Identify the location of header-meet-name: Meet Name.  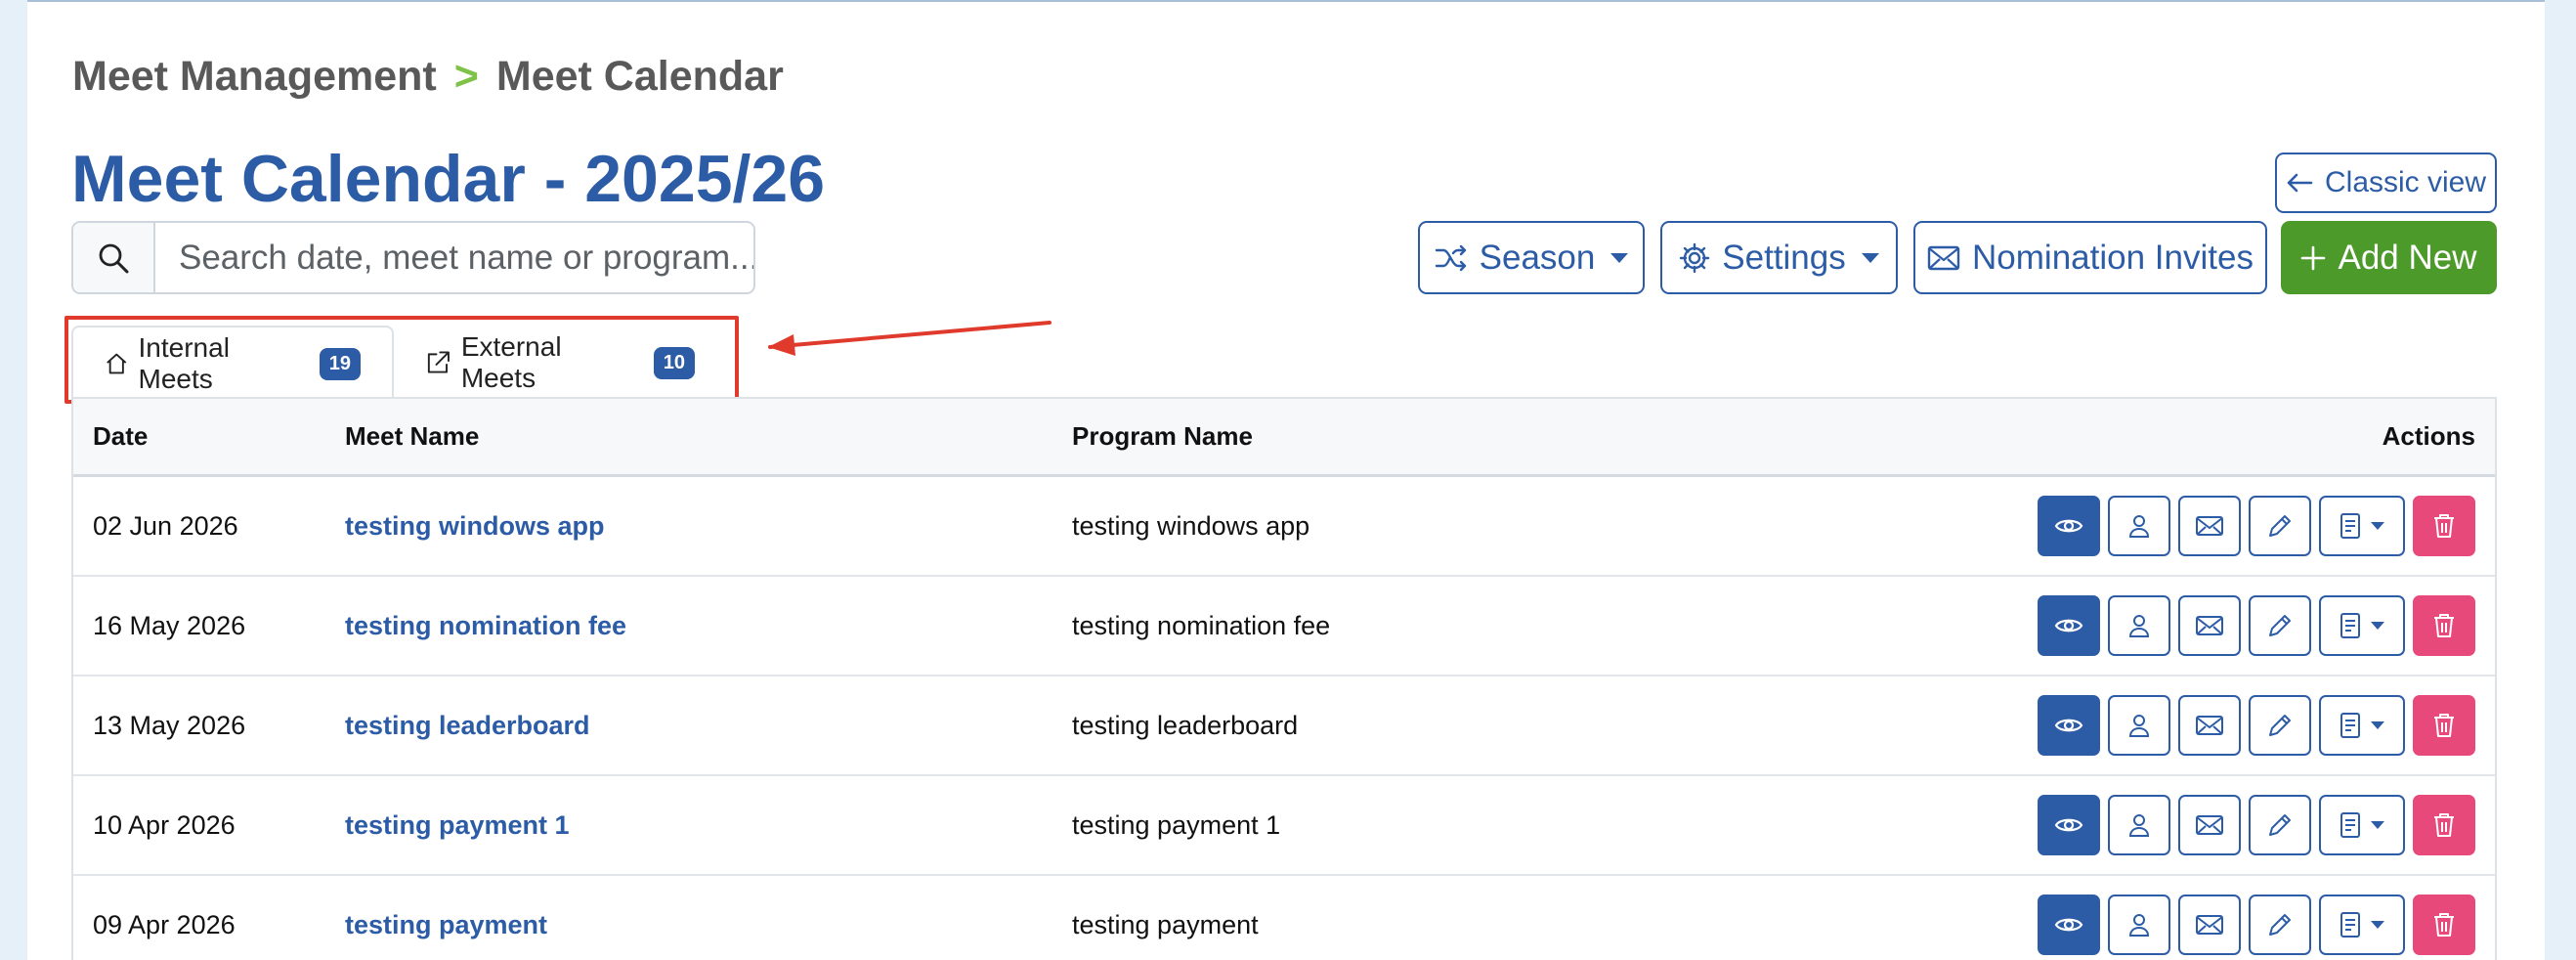
(709, 436).